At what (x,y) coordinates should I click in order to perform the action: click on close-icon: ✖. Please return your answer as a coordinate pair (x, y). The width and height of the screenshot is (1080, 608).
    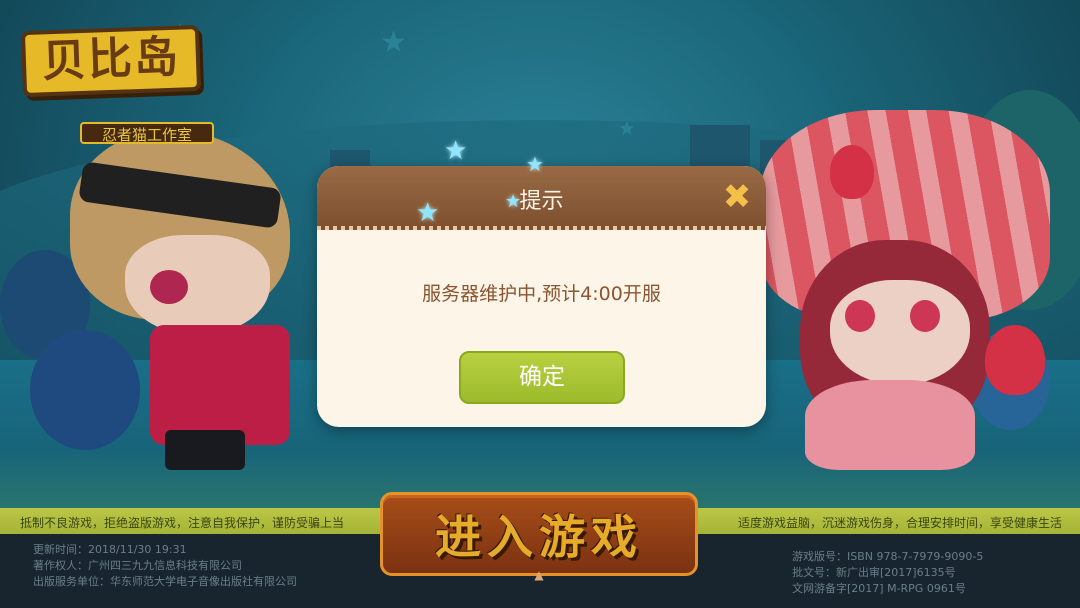
    Looking at the image, I should click on (737, 197).